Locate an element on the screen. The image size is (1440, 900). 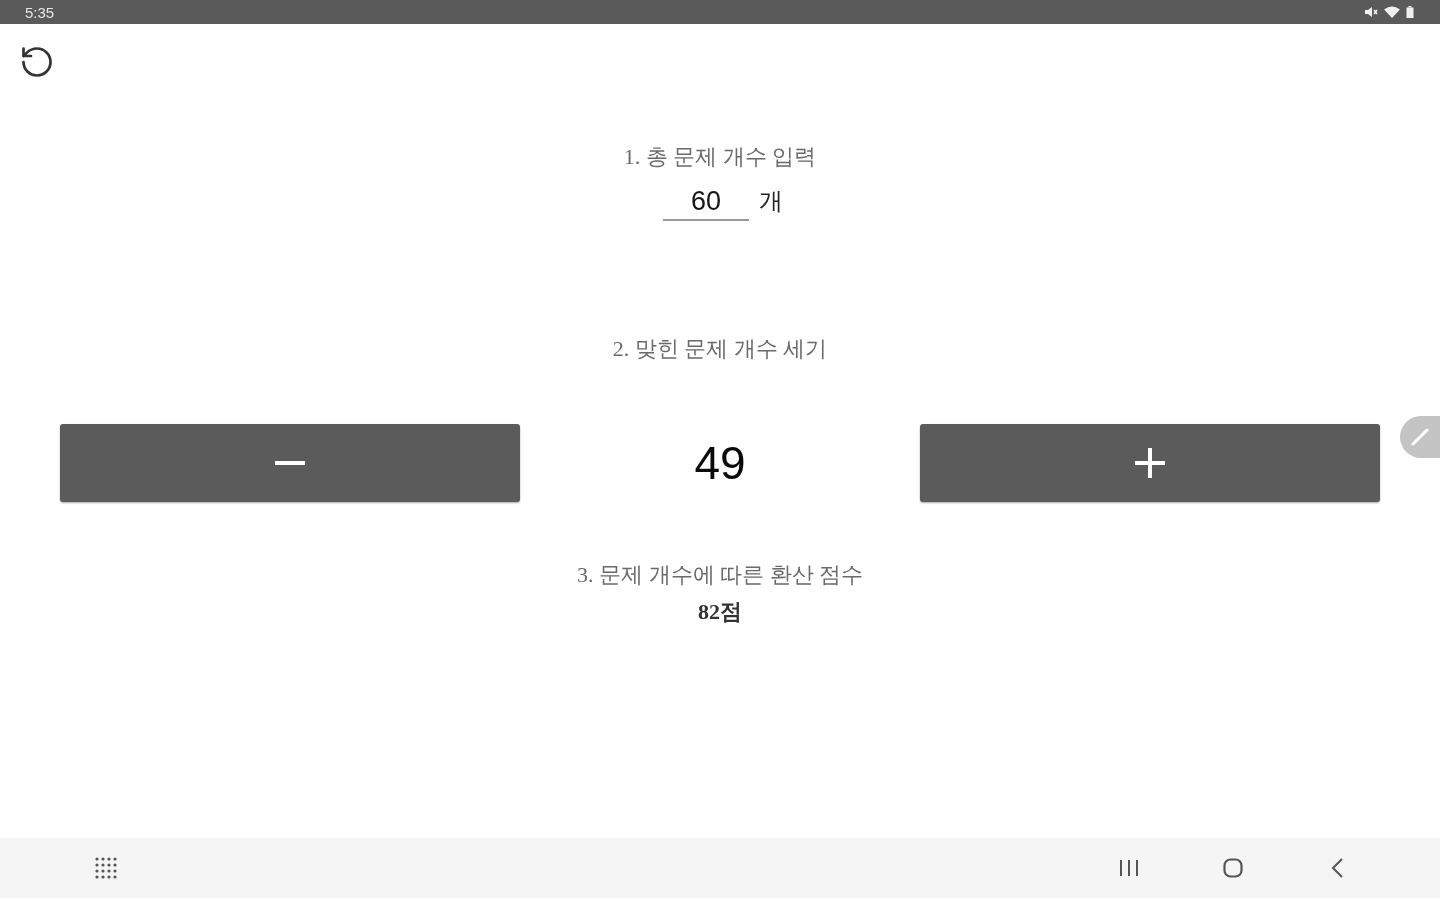
pencil-icon is located at coordinates (1420, 437).